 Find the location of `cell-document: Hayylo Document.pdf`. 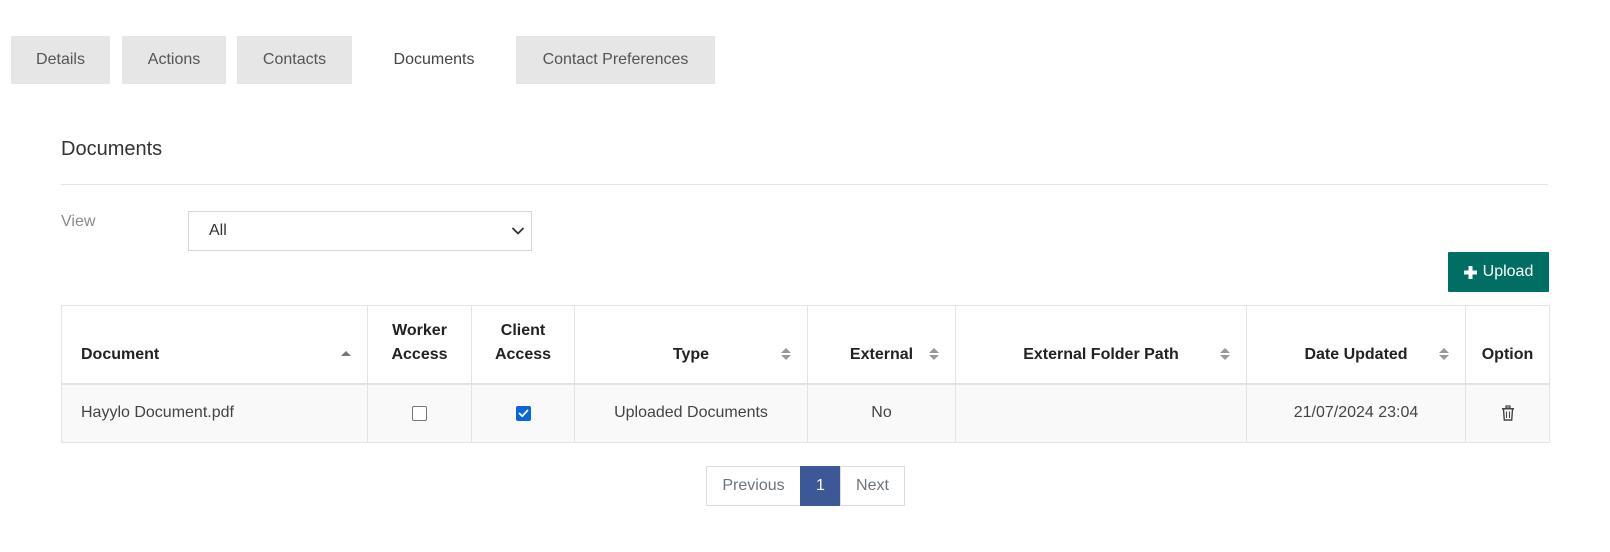

cell-document: Hayylo Document.pdf is located at coordinates (214, 412).